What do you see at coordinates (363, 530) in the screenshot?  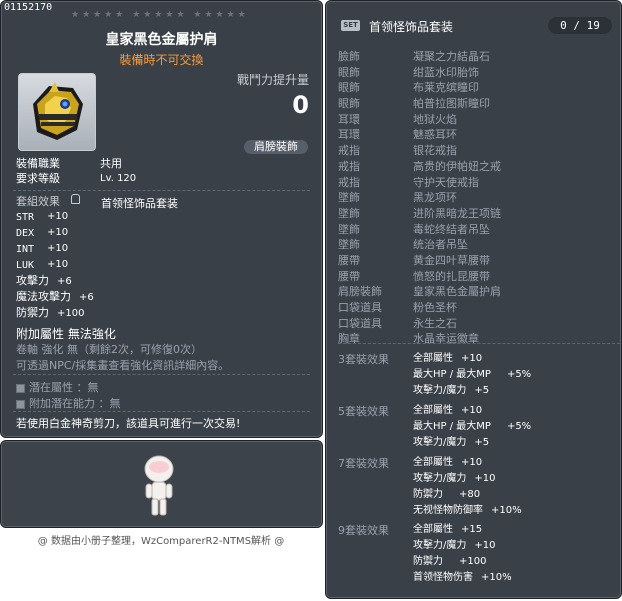 I see `set-bonus-label: 9套裝效果` at bounding box center [363, 530].